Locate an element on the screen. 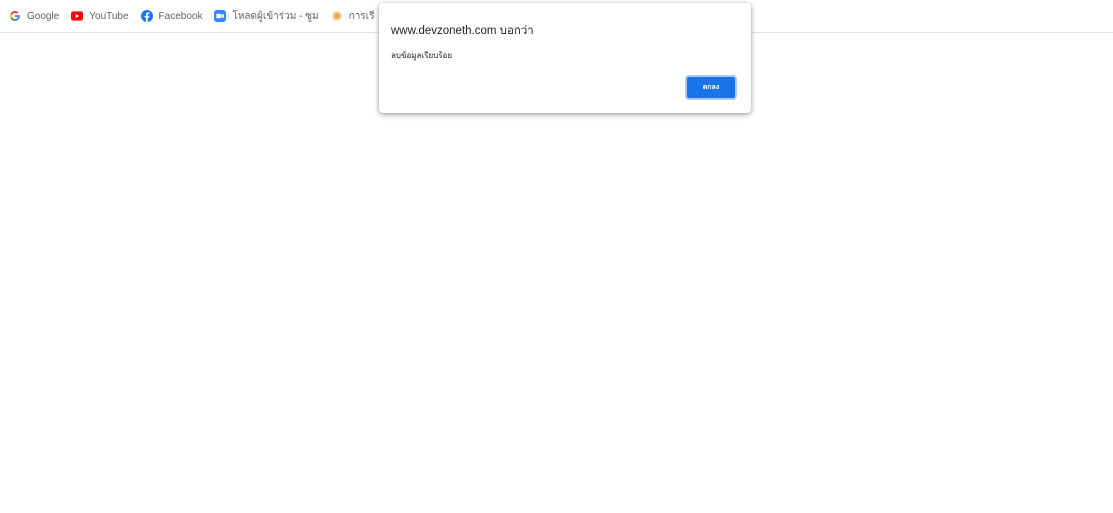  bookmark-label: โหลดผู้เข้าร่วม - ซูม is located at coordinates (275, 16).